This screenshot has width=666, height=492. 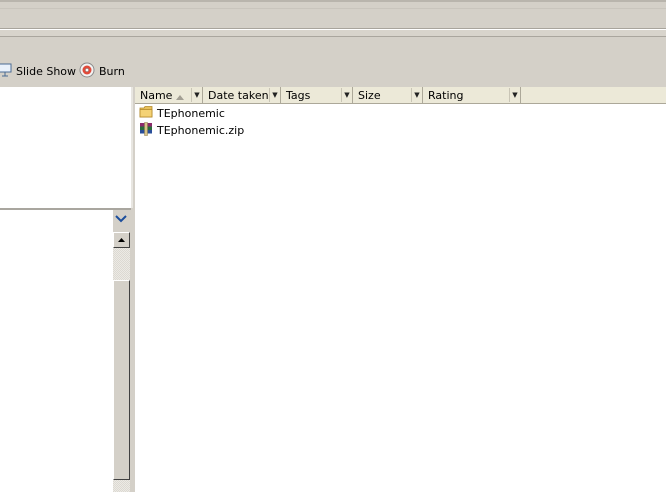 What do you see at coordinates (333, 1) in the screenshot?
I see `top-edge` at bounding box center [333, 1].